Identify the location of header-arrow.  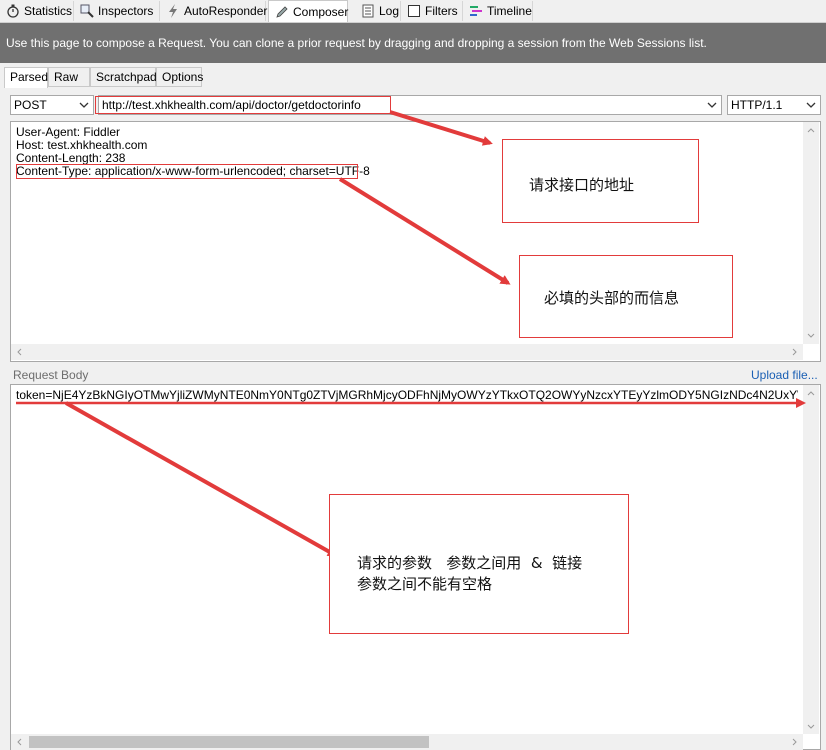
(424, 231).